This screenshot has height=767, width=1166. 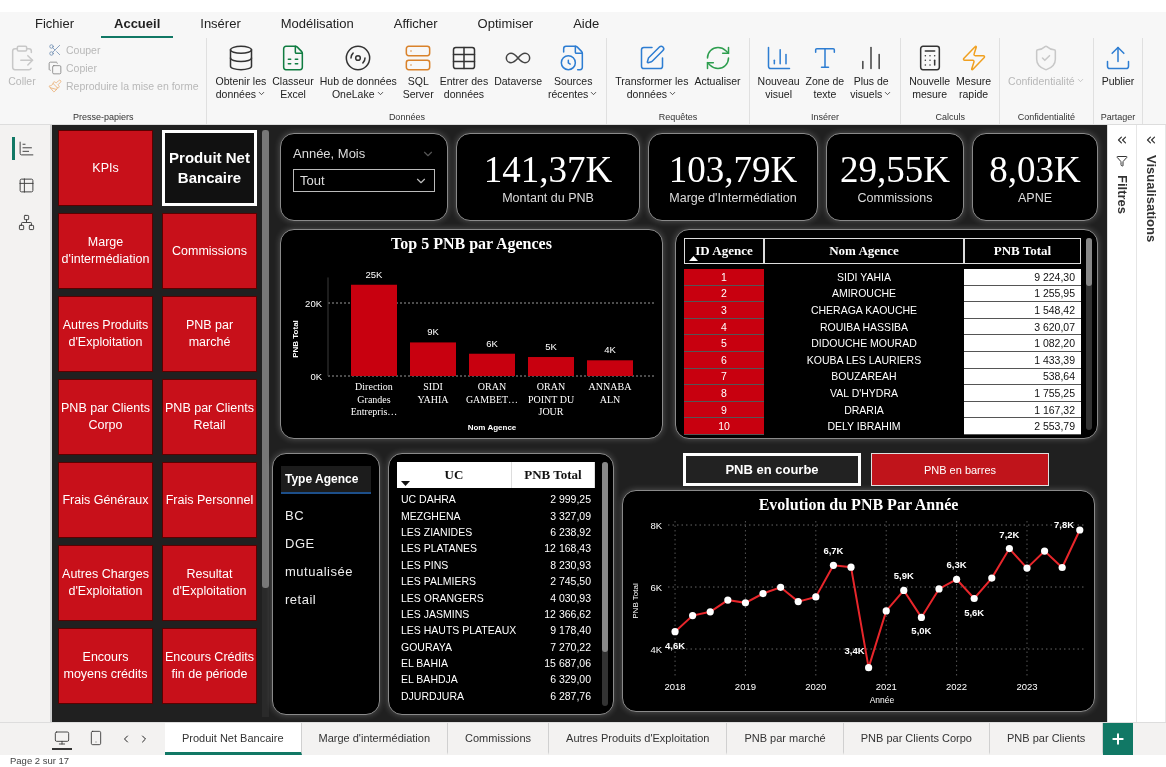 What do you see at coordinates (425, 565) in the screenshot?
I see `table-cell-text: LES PINS` at bounding box center [425, 565].